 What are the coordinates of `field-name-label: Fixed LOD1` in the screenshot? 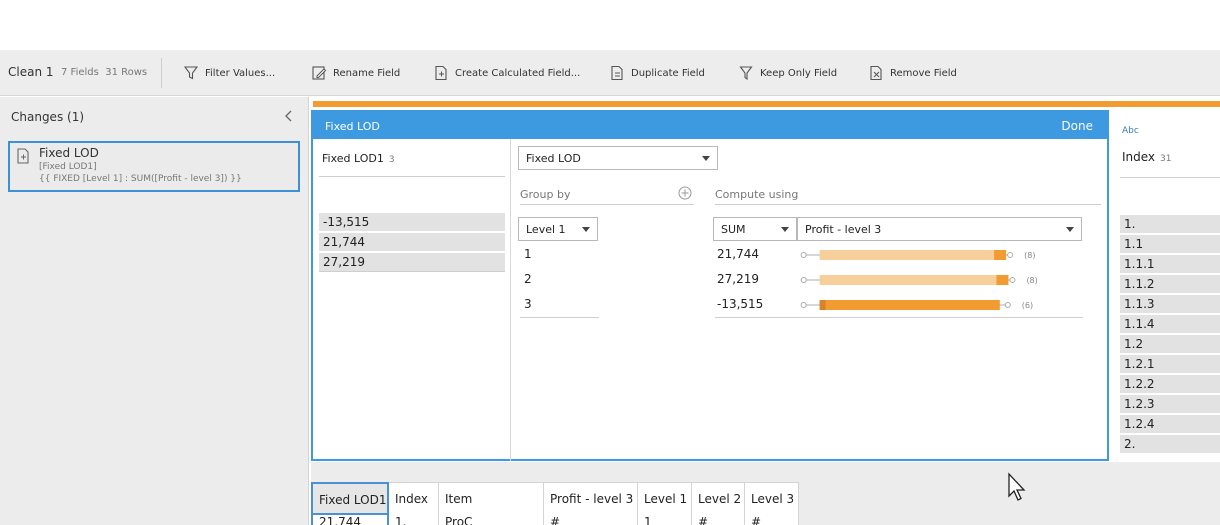 It's located at (353, 158).